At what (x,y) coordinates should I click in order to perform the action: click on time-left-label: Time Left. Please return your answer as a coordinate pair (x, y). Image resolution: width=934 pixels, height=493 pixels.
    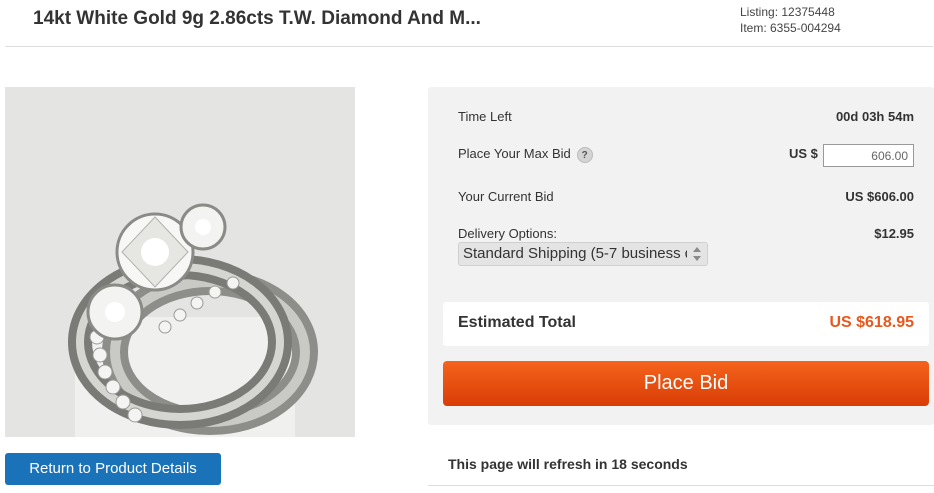
    Looking at the image, I should click on (485, 116).